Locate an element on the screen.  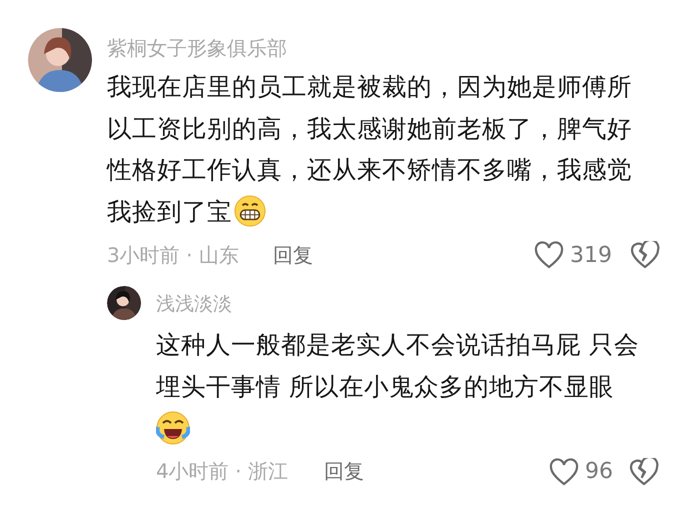
comment-text: 埋头干事情 所以在小鬼众多的地方不显眼 is located at coordinates (385, 386).